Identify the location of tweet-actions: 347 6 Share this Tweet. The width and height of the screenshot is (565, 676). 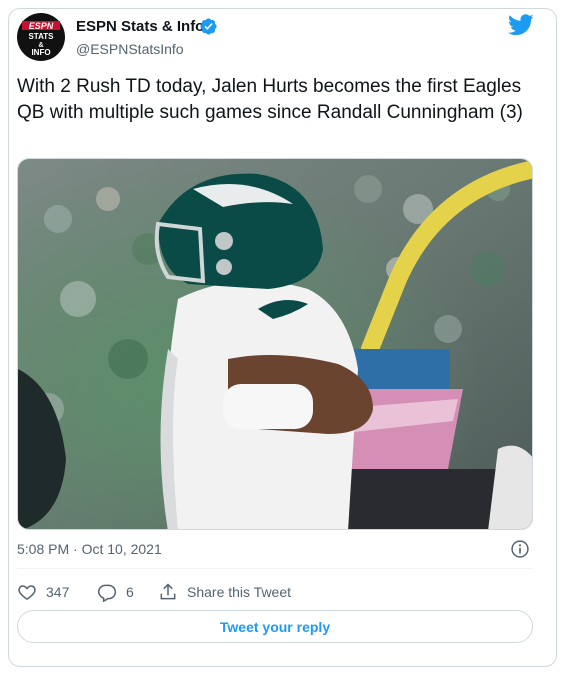
(275, 592).